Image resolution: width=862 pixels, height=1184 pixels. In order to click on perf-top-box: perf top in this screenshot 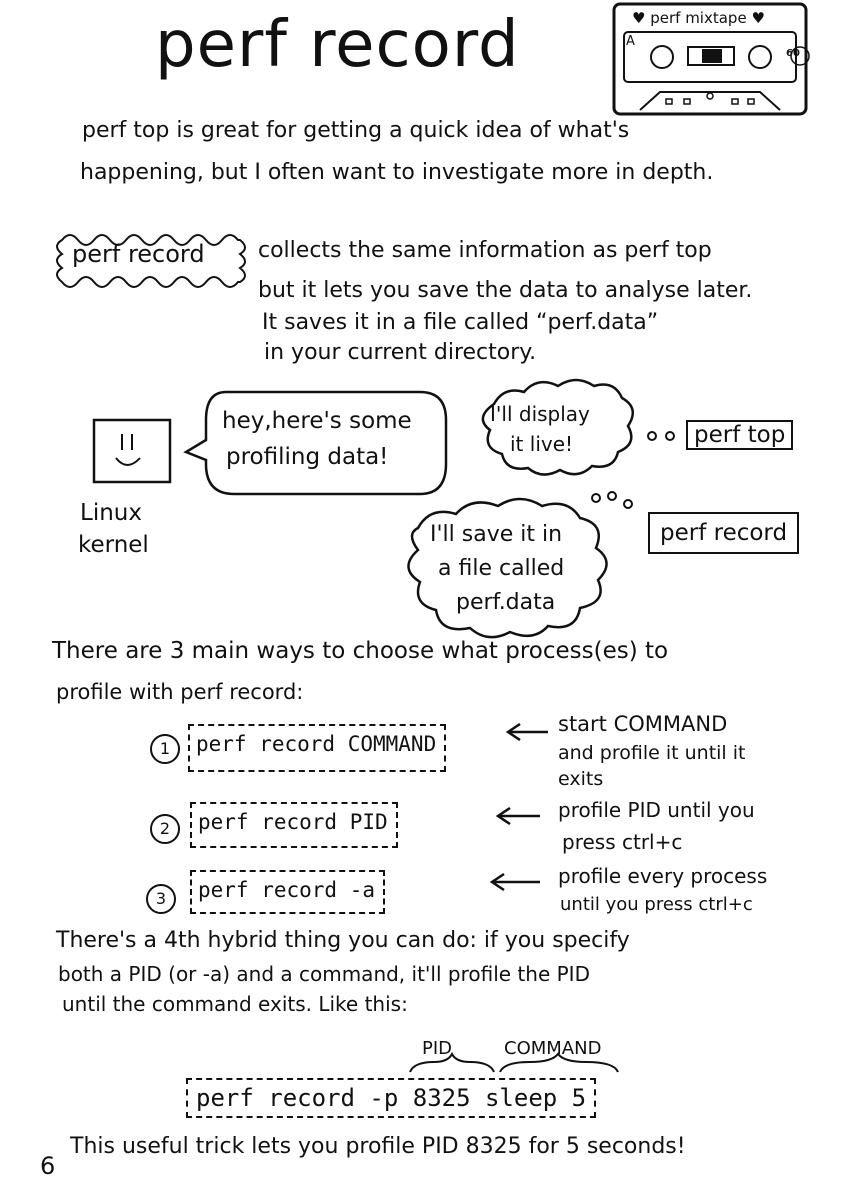, I will do `click(740, 435)`.